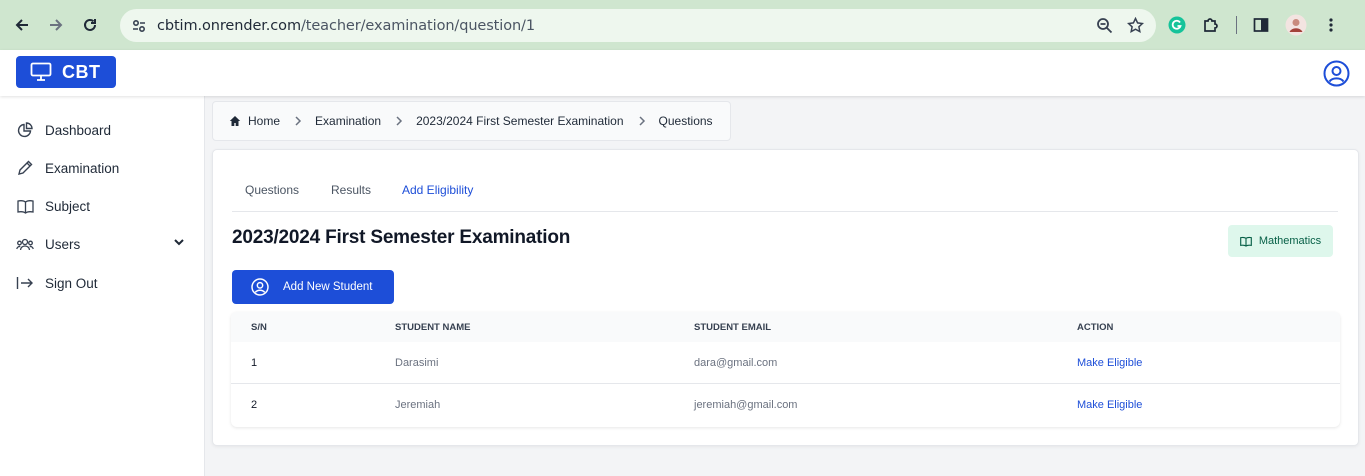 This screenshot has height=476, width=1365. I want to click on sidebar-item-label: Subject, so click(68, 206).